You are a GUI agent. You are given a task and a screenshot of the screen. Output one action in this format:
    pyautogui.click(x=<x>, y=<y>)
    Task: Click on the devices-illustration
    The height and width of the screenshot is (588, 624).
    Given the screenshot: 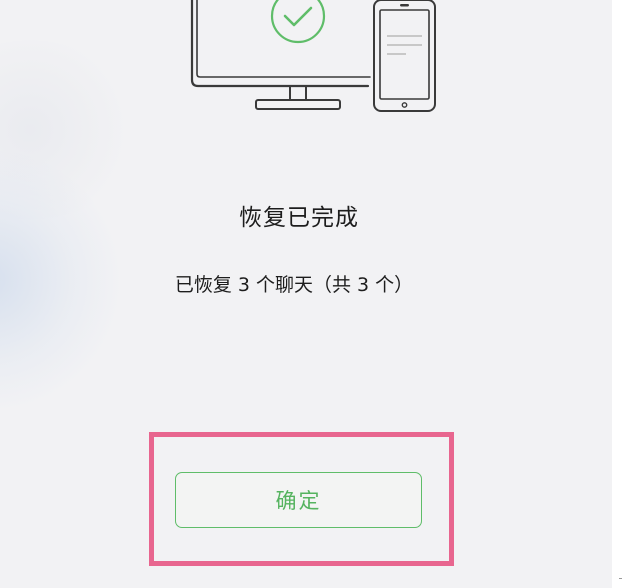 What is the action you would take?
    pyautogui.click(x=313, y=56)
    